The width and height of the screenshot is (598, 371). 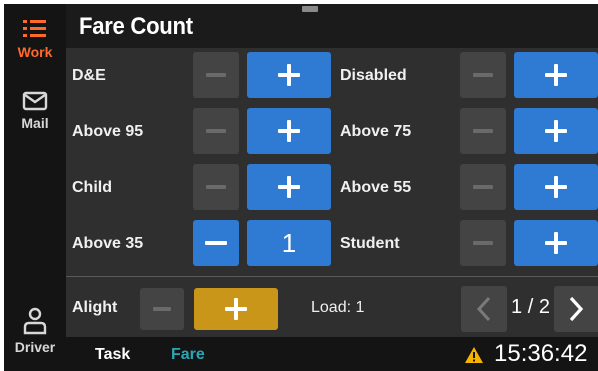 What do you see at coordinates (34, 28) in the screenshot?
I see `list-icon` at bounding box center [34, 28].